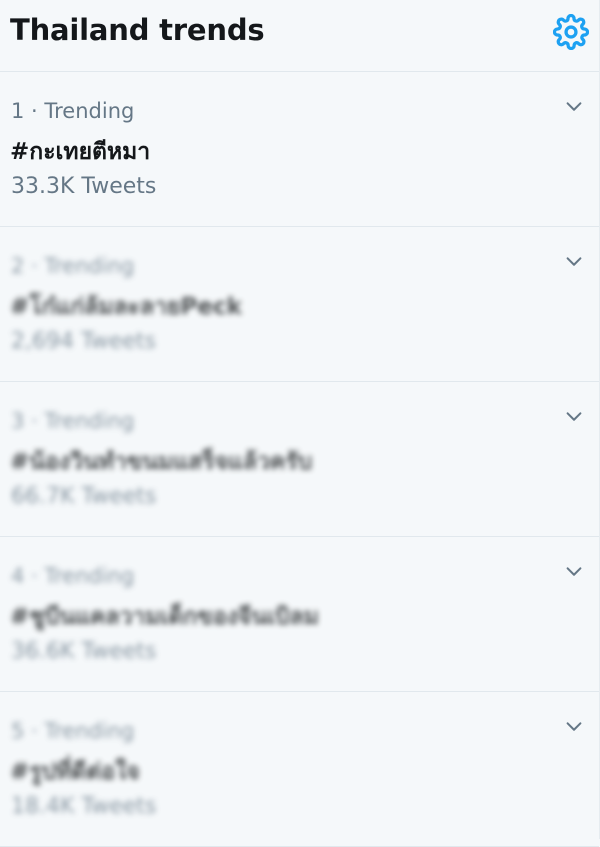  What do you see at coordinates (73, 266) in the screenshot?
I see `trend-meta: 2 · Trending` at bounding box center [73, 266].